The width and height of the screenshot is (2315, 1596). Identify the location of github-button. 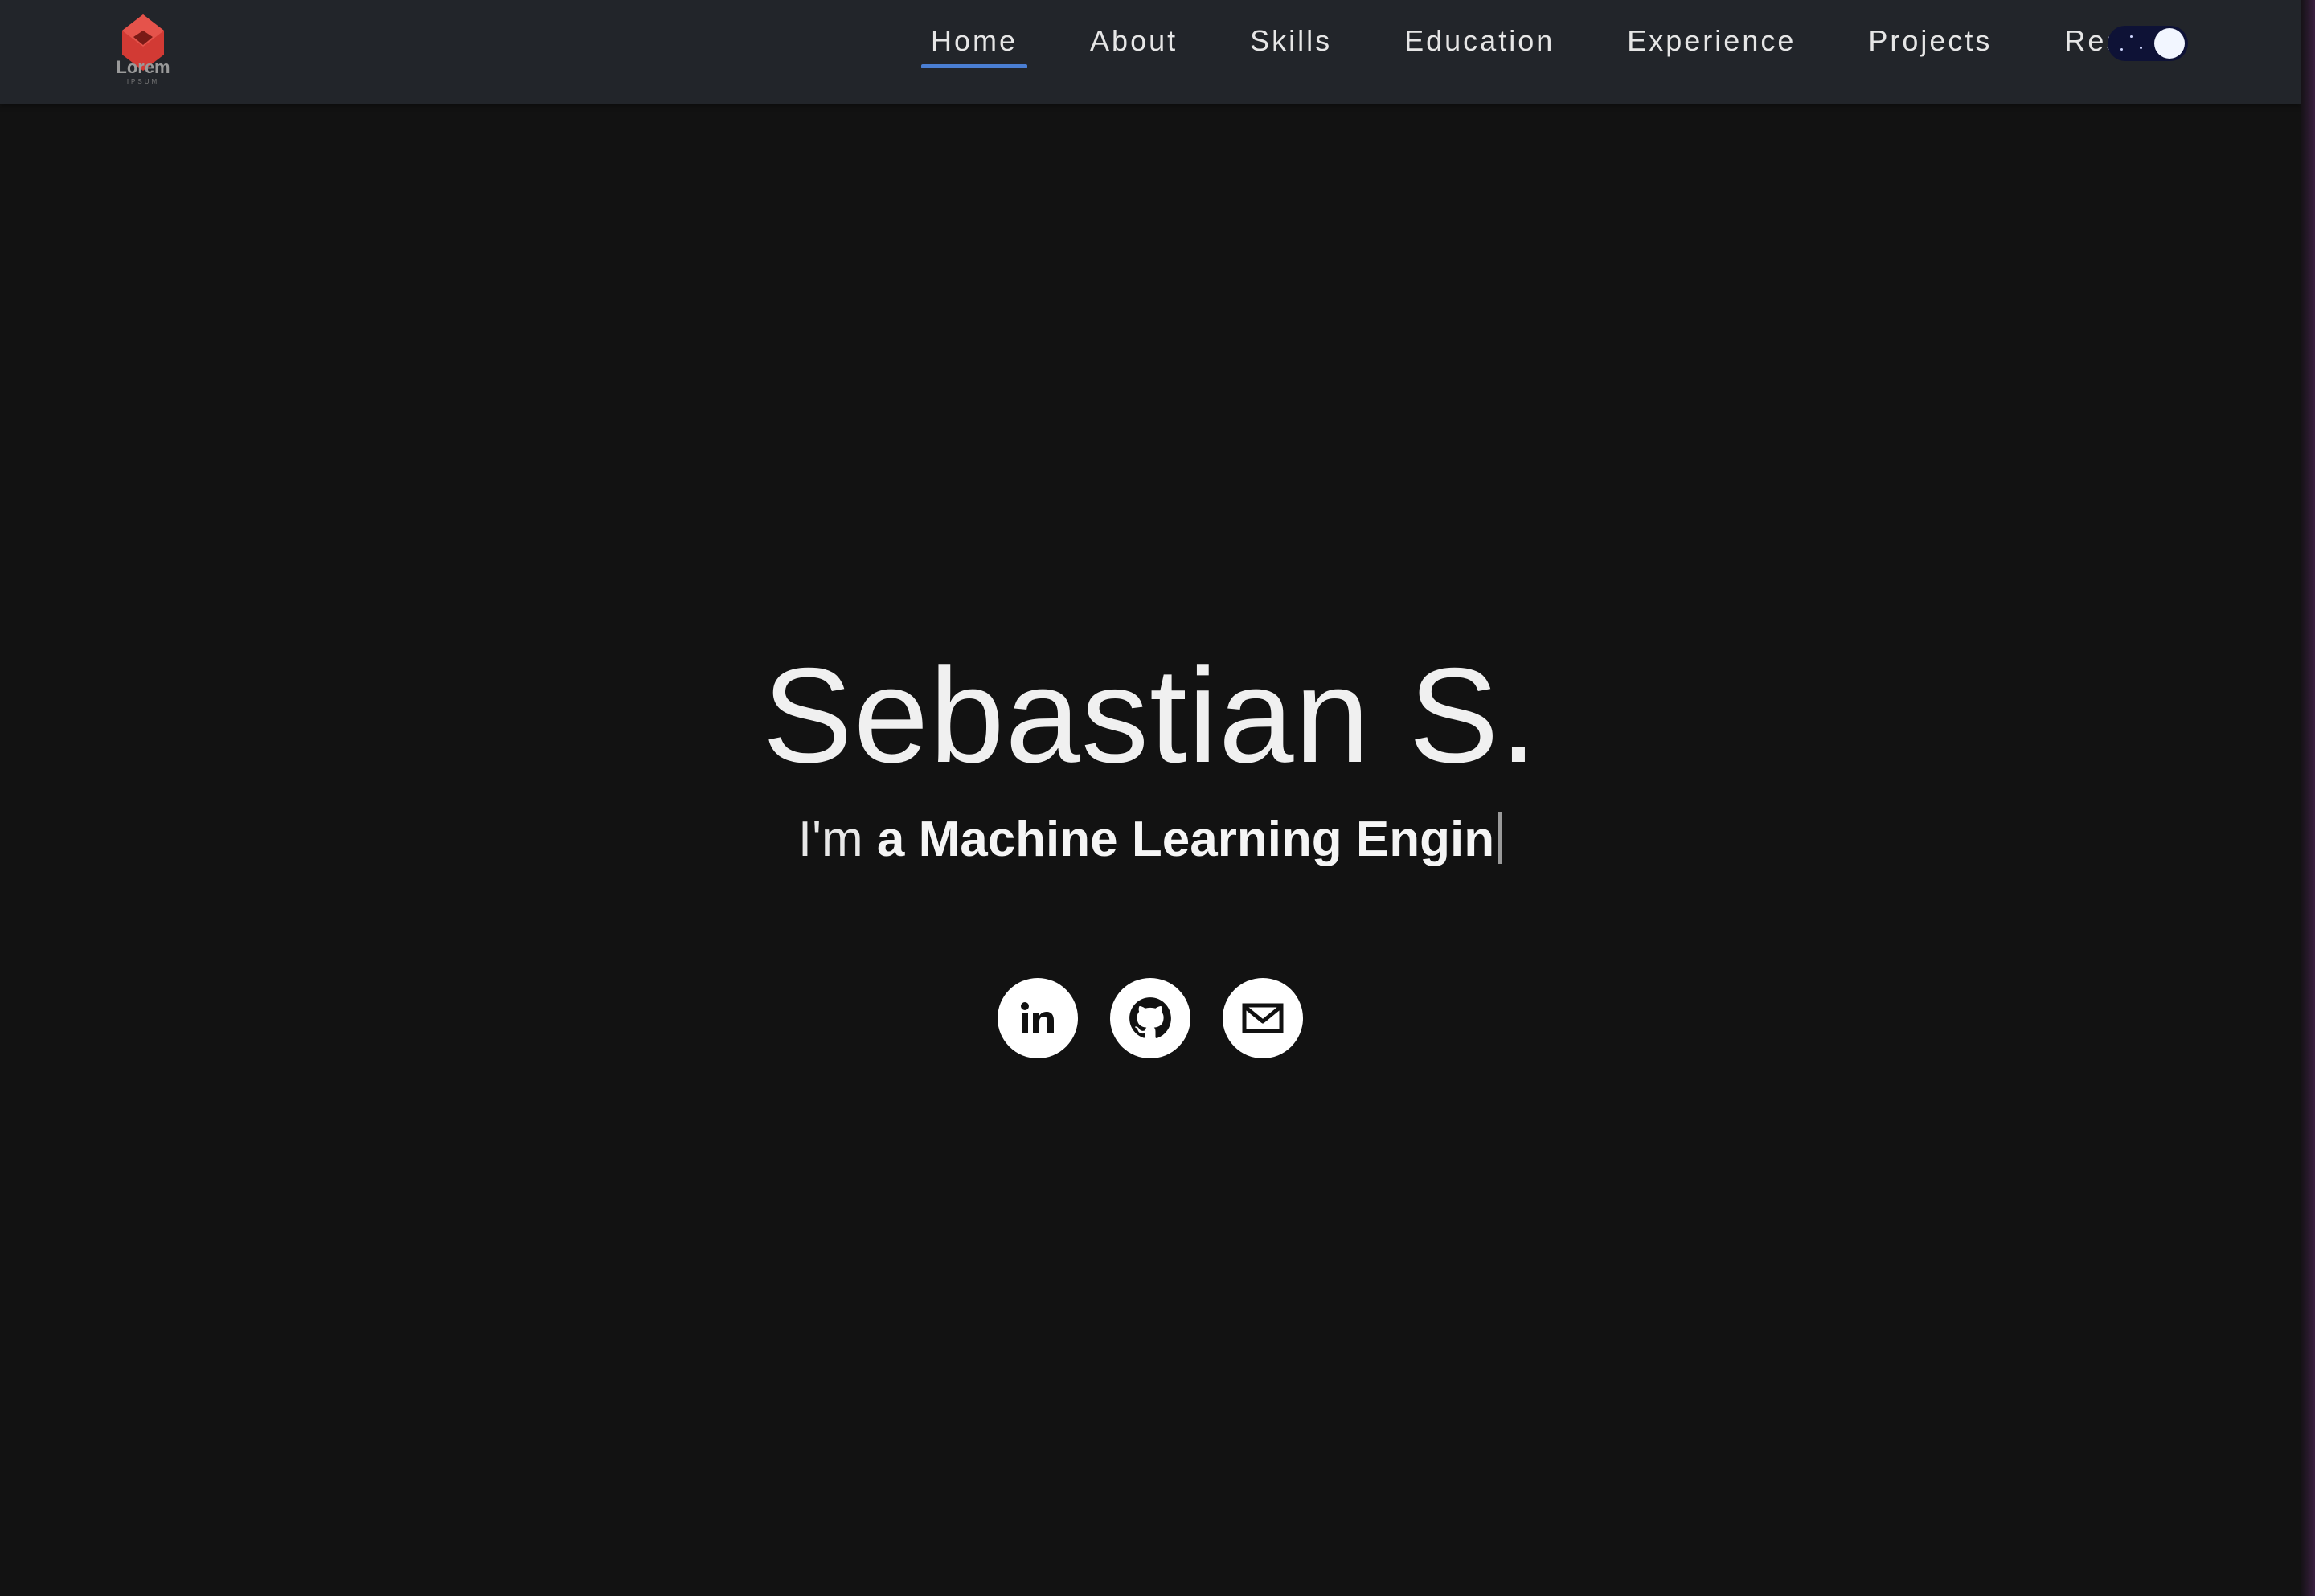
(1150, 1018).